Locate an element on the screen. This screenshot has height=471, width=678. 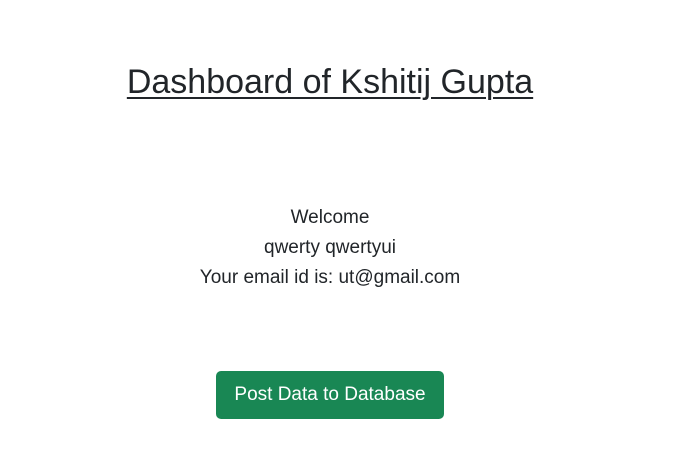
email-line: Your email id is: ut@gmail.com is located at coordinates (330, 277).